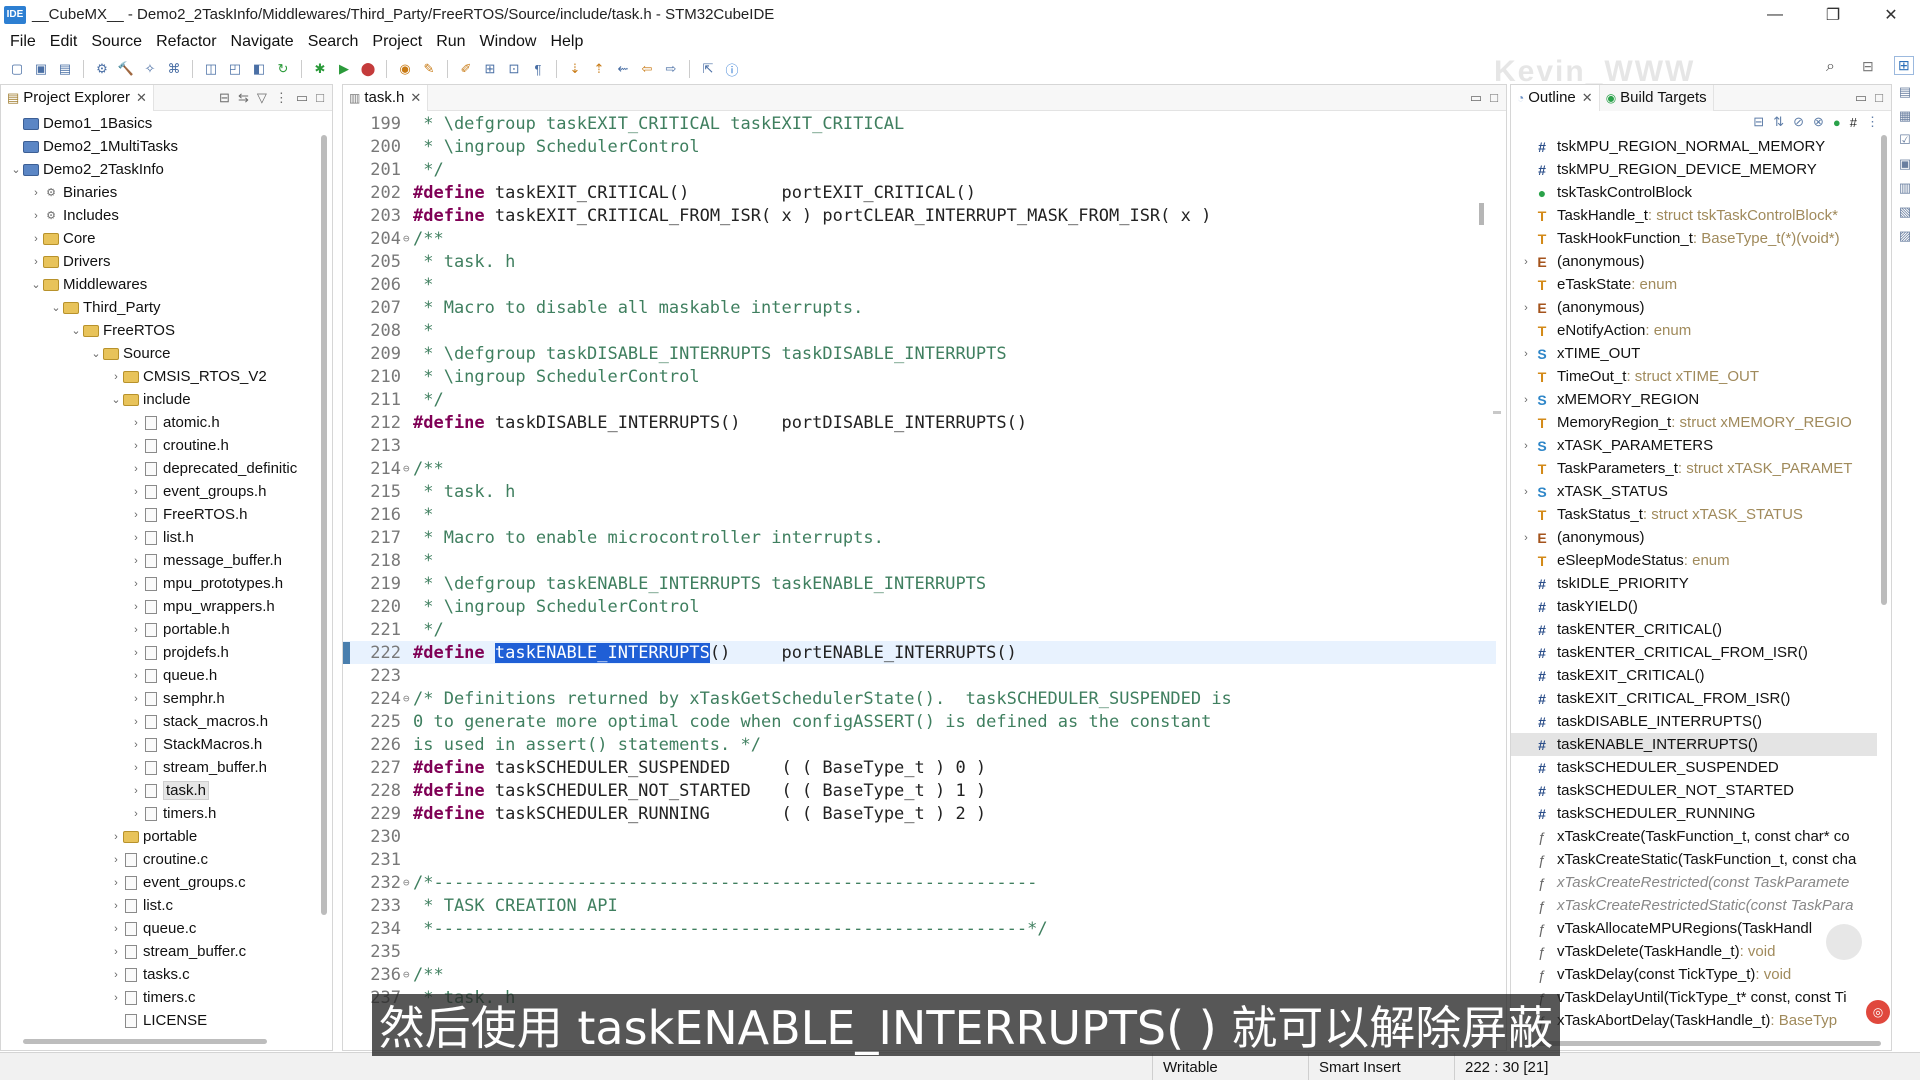  What do you see at coordinates (159, 675) in the screenshot?
I see `tree-item: › queue.h` at bounding box center [159, 675].